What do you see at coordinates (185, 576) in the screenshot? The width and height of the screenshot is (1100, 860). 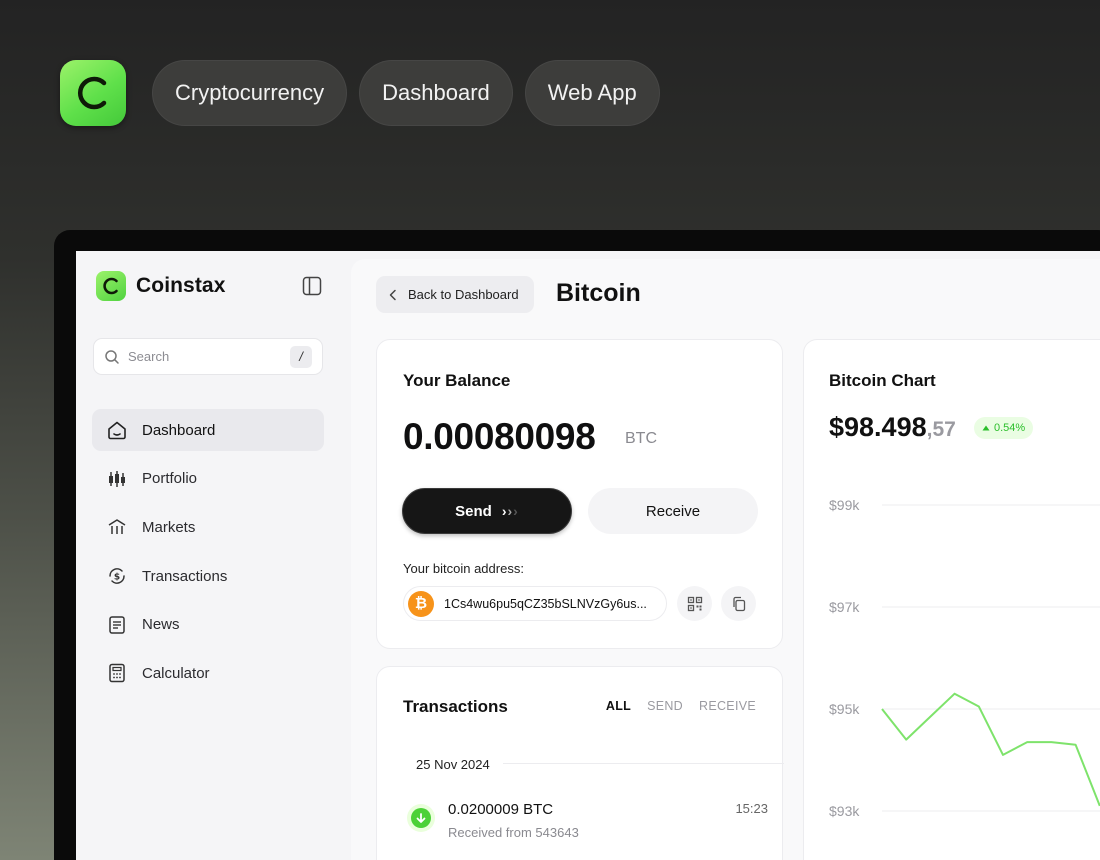 I see `sidebar-item-label: Transactions` at bounding box center [185, 576].